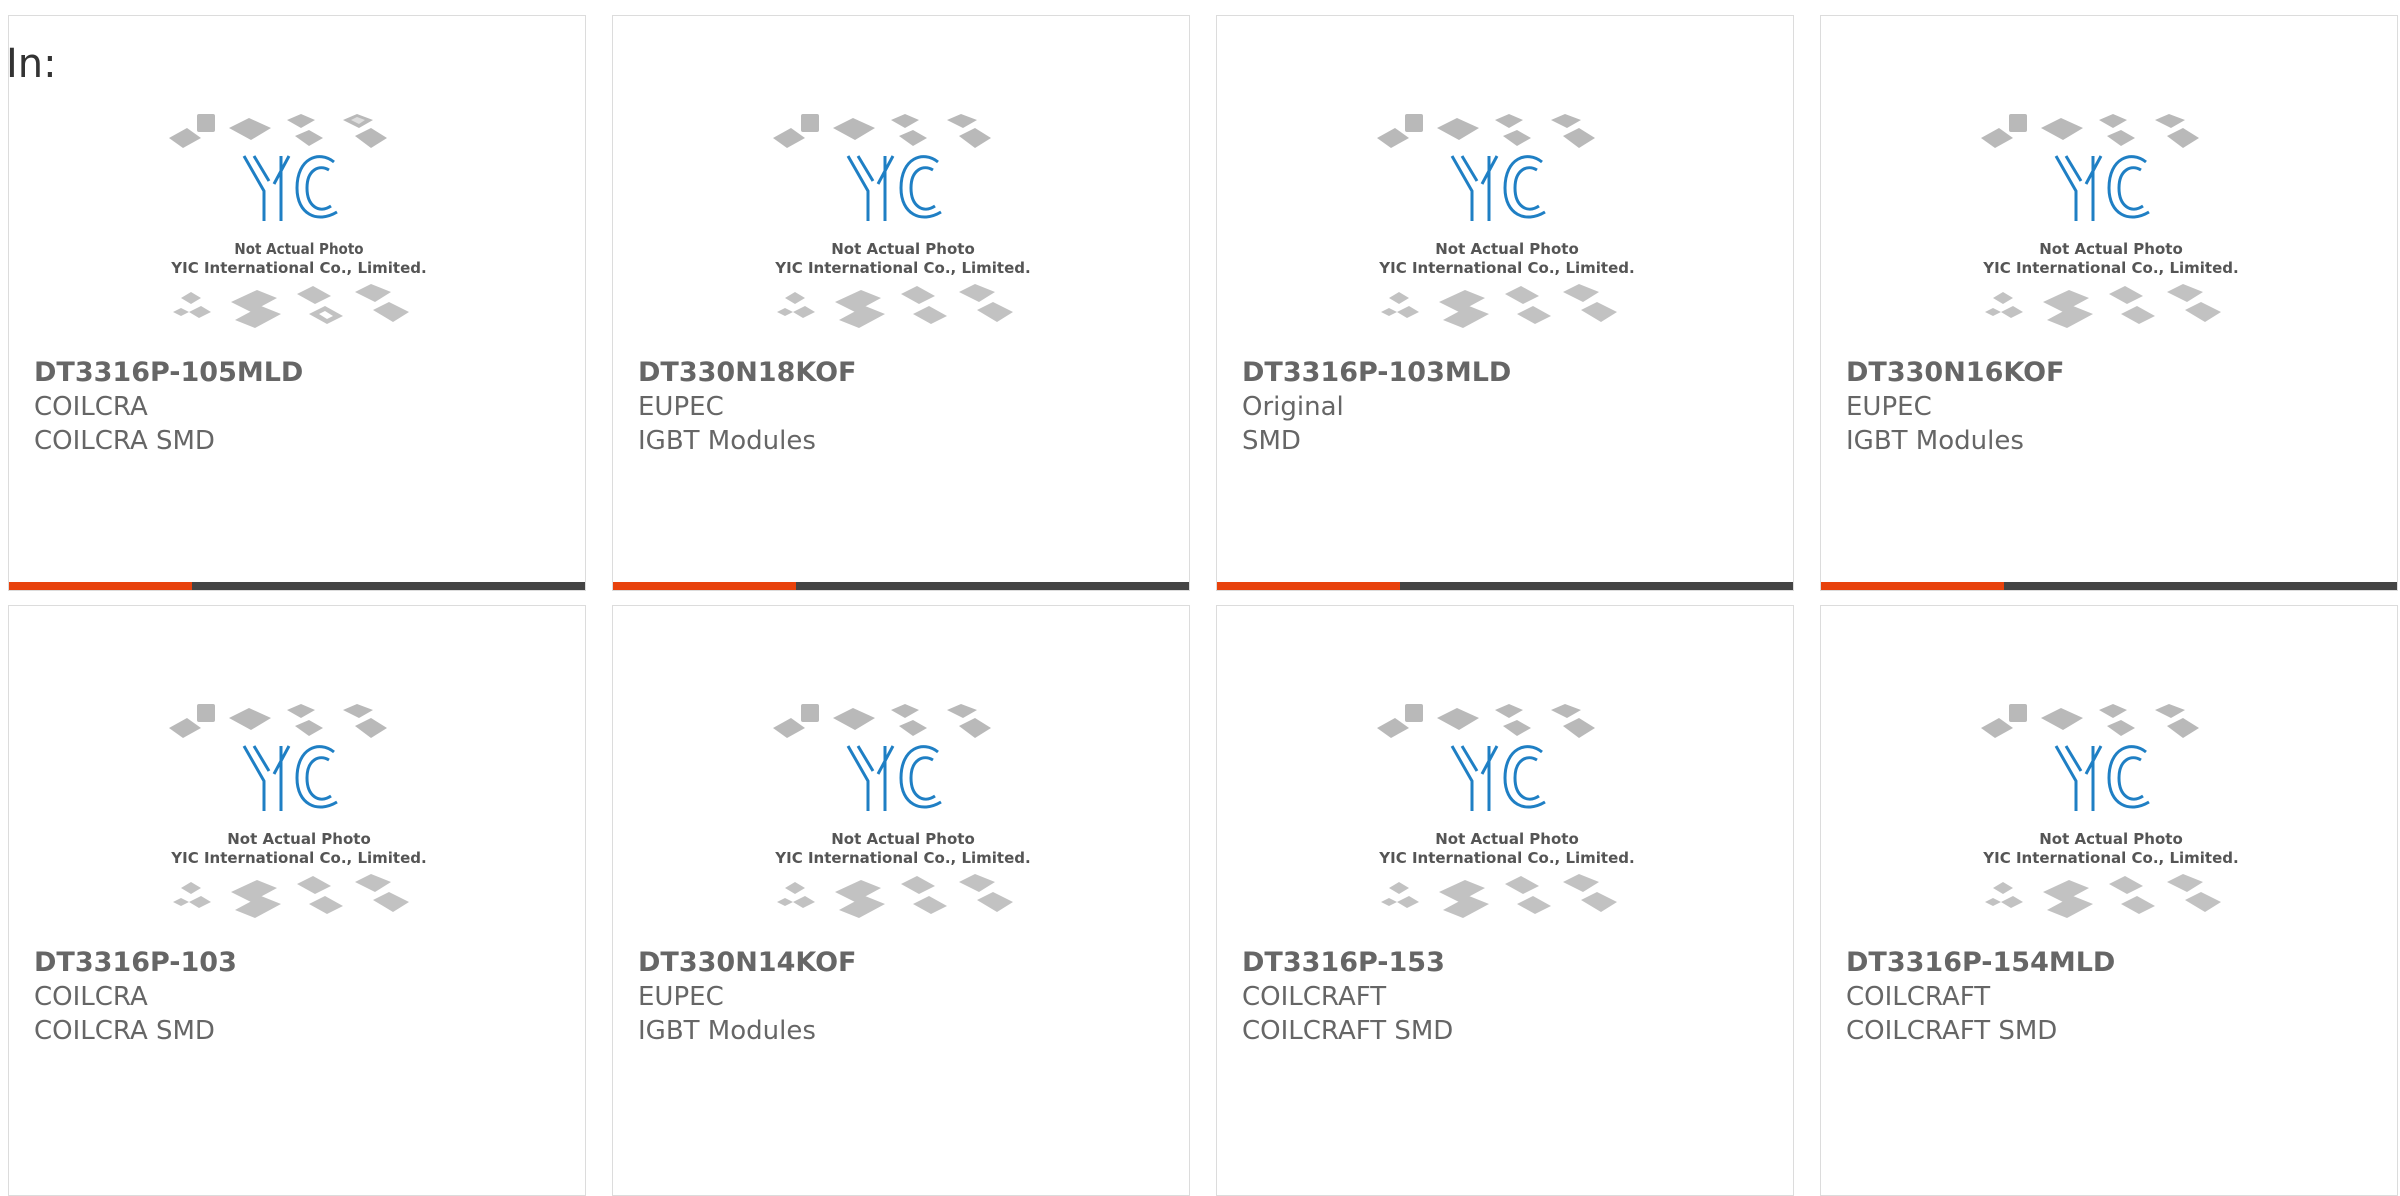 The image size is (2400, 1196). What do you see at coordinates (1507, 963) in the screenshot?
I see `part-number: DT3316P-153` at bounding box center [1507, 963].